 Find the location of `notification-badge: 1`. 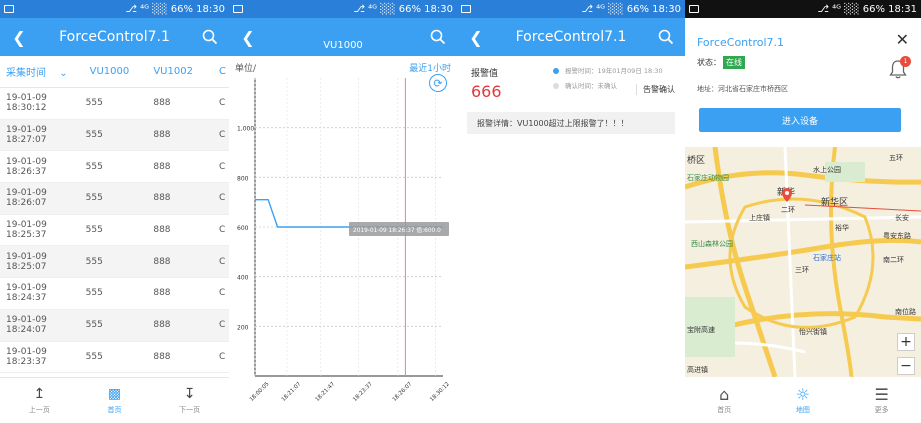

notification-badge: 1 is located at coordinates (905, 61).